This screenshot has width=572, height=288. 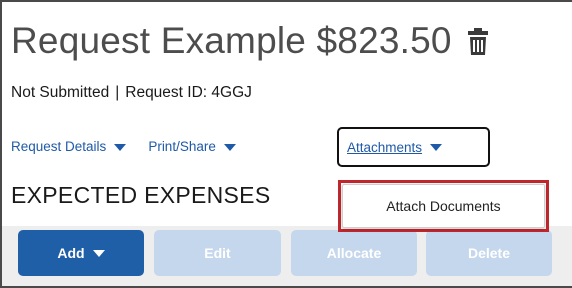 What do you see at coordinates (385, 147) in the screenshot?
I see `nav-attachments-label: Attachments` at bounding box center [385, 147].